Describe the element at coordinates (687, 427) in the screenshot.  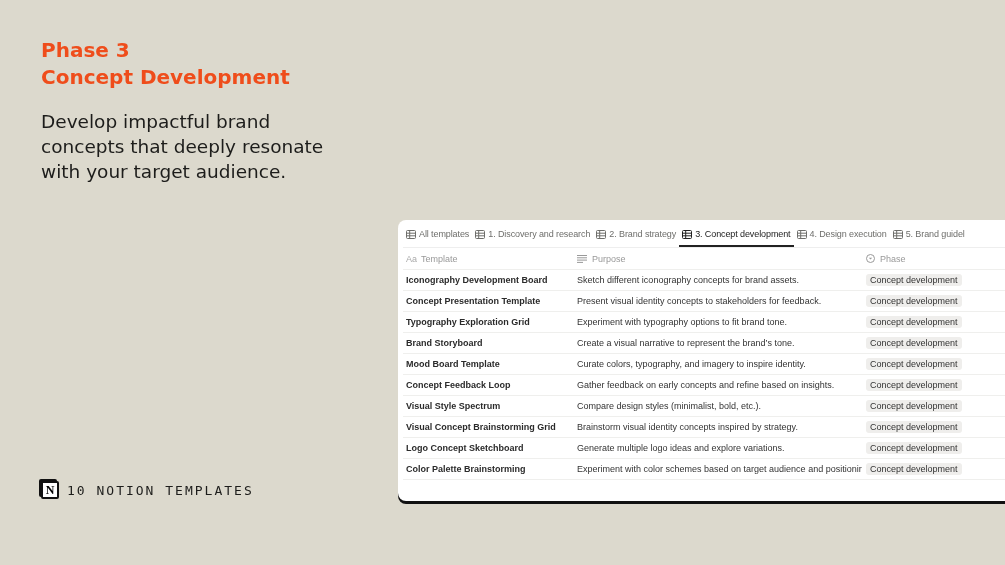
I see `table-cell: Brainstorm visual identity concepts inspired by strategy.` at that location.